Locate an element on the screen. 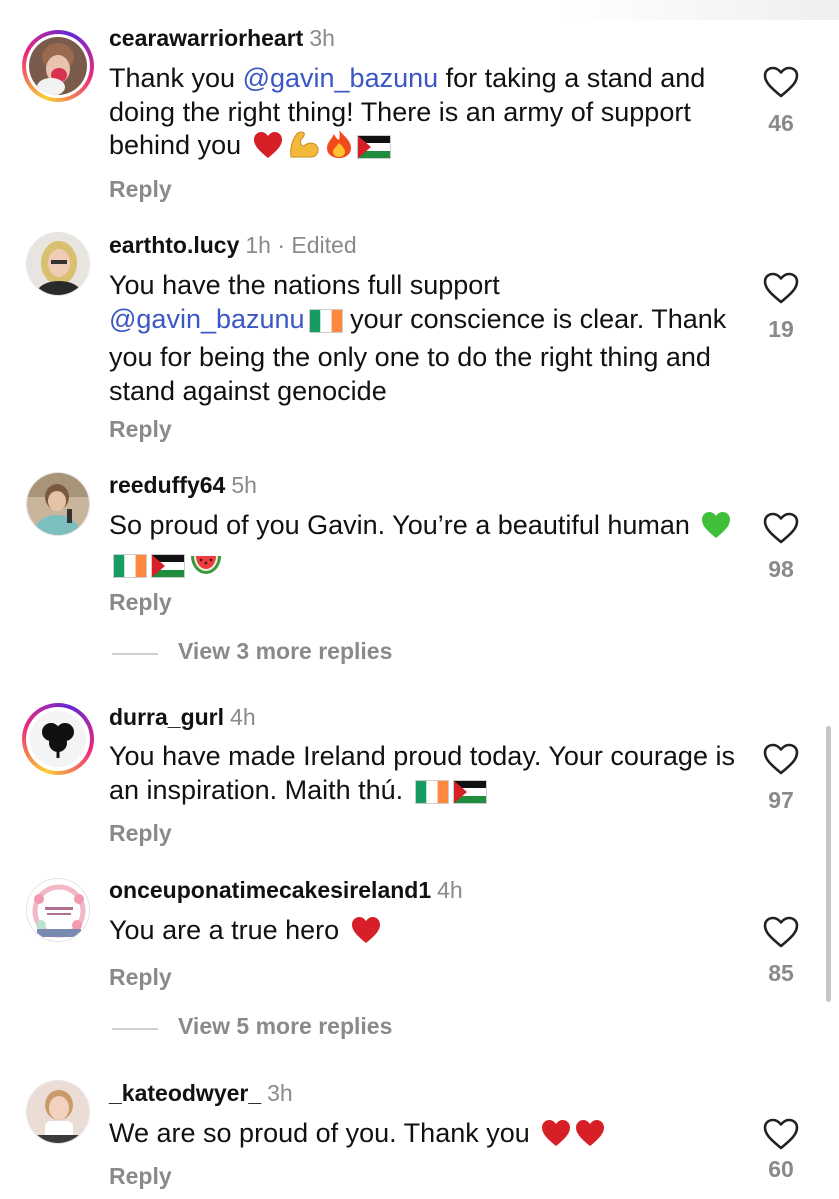 Image resolution: width=839 pixels, height=1199 pixels. comment-meta: cearawarriorheart 3h is located at coordinates (222, 38).